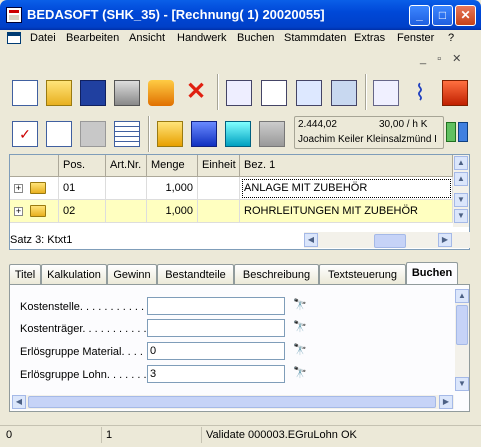  I want to click on panel-vertical-scrollbar: ▲ ▼, so click(462, 340).